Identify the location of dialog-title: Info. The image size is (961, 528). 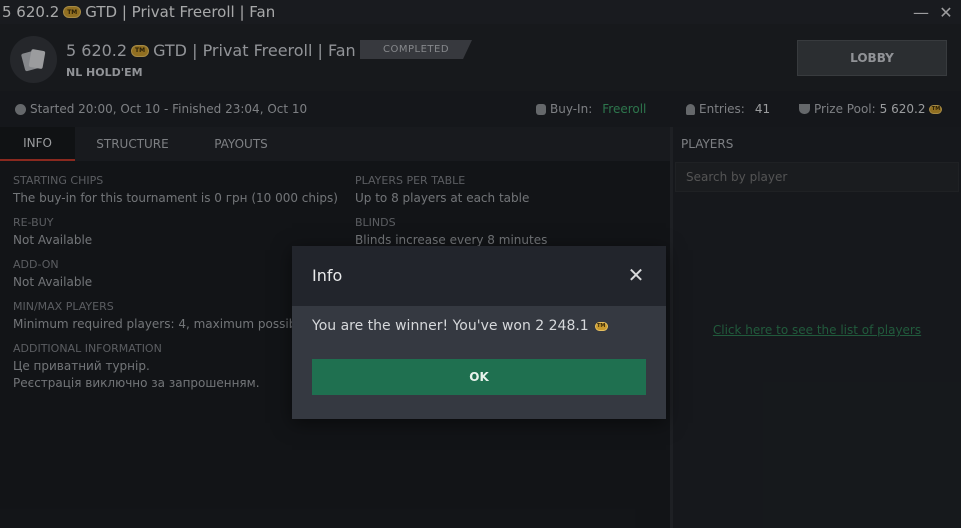
(327, 275).